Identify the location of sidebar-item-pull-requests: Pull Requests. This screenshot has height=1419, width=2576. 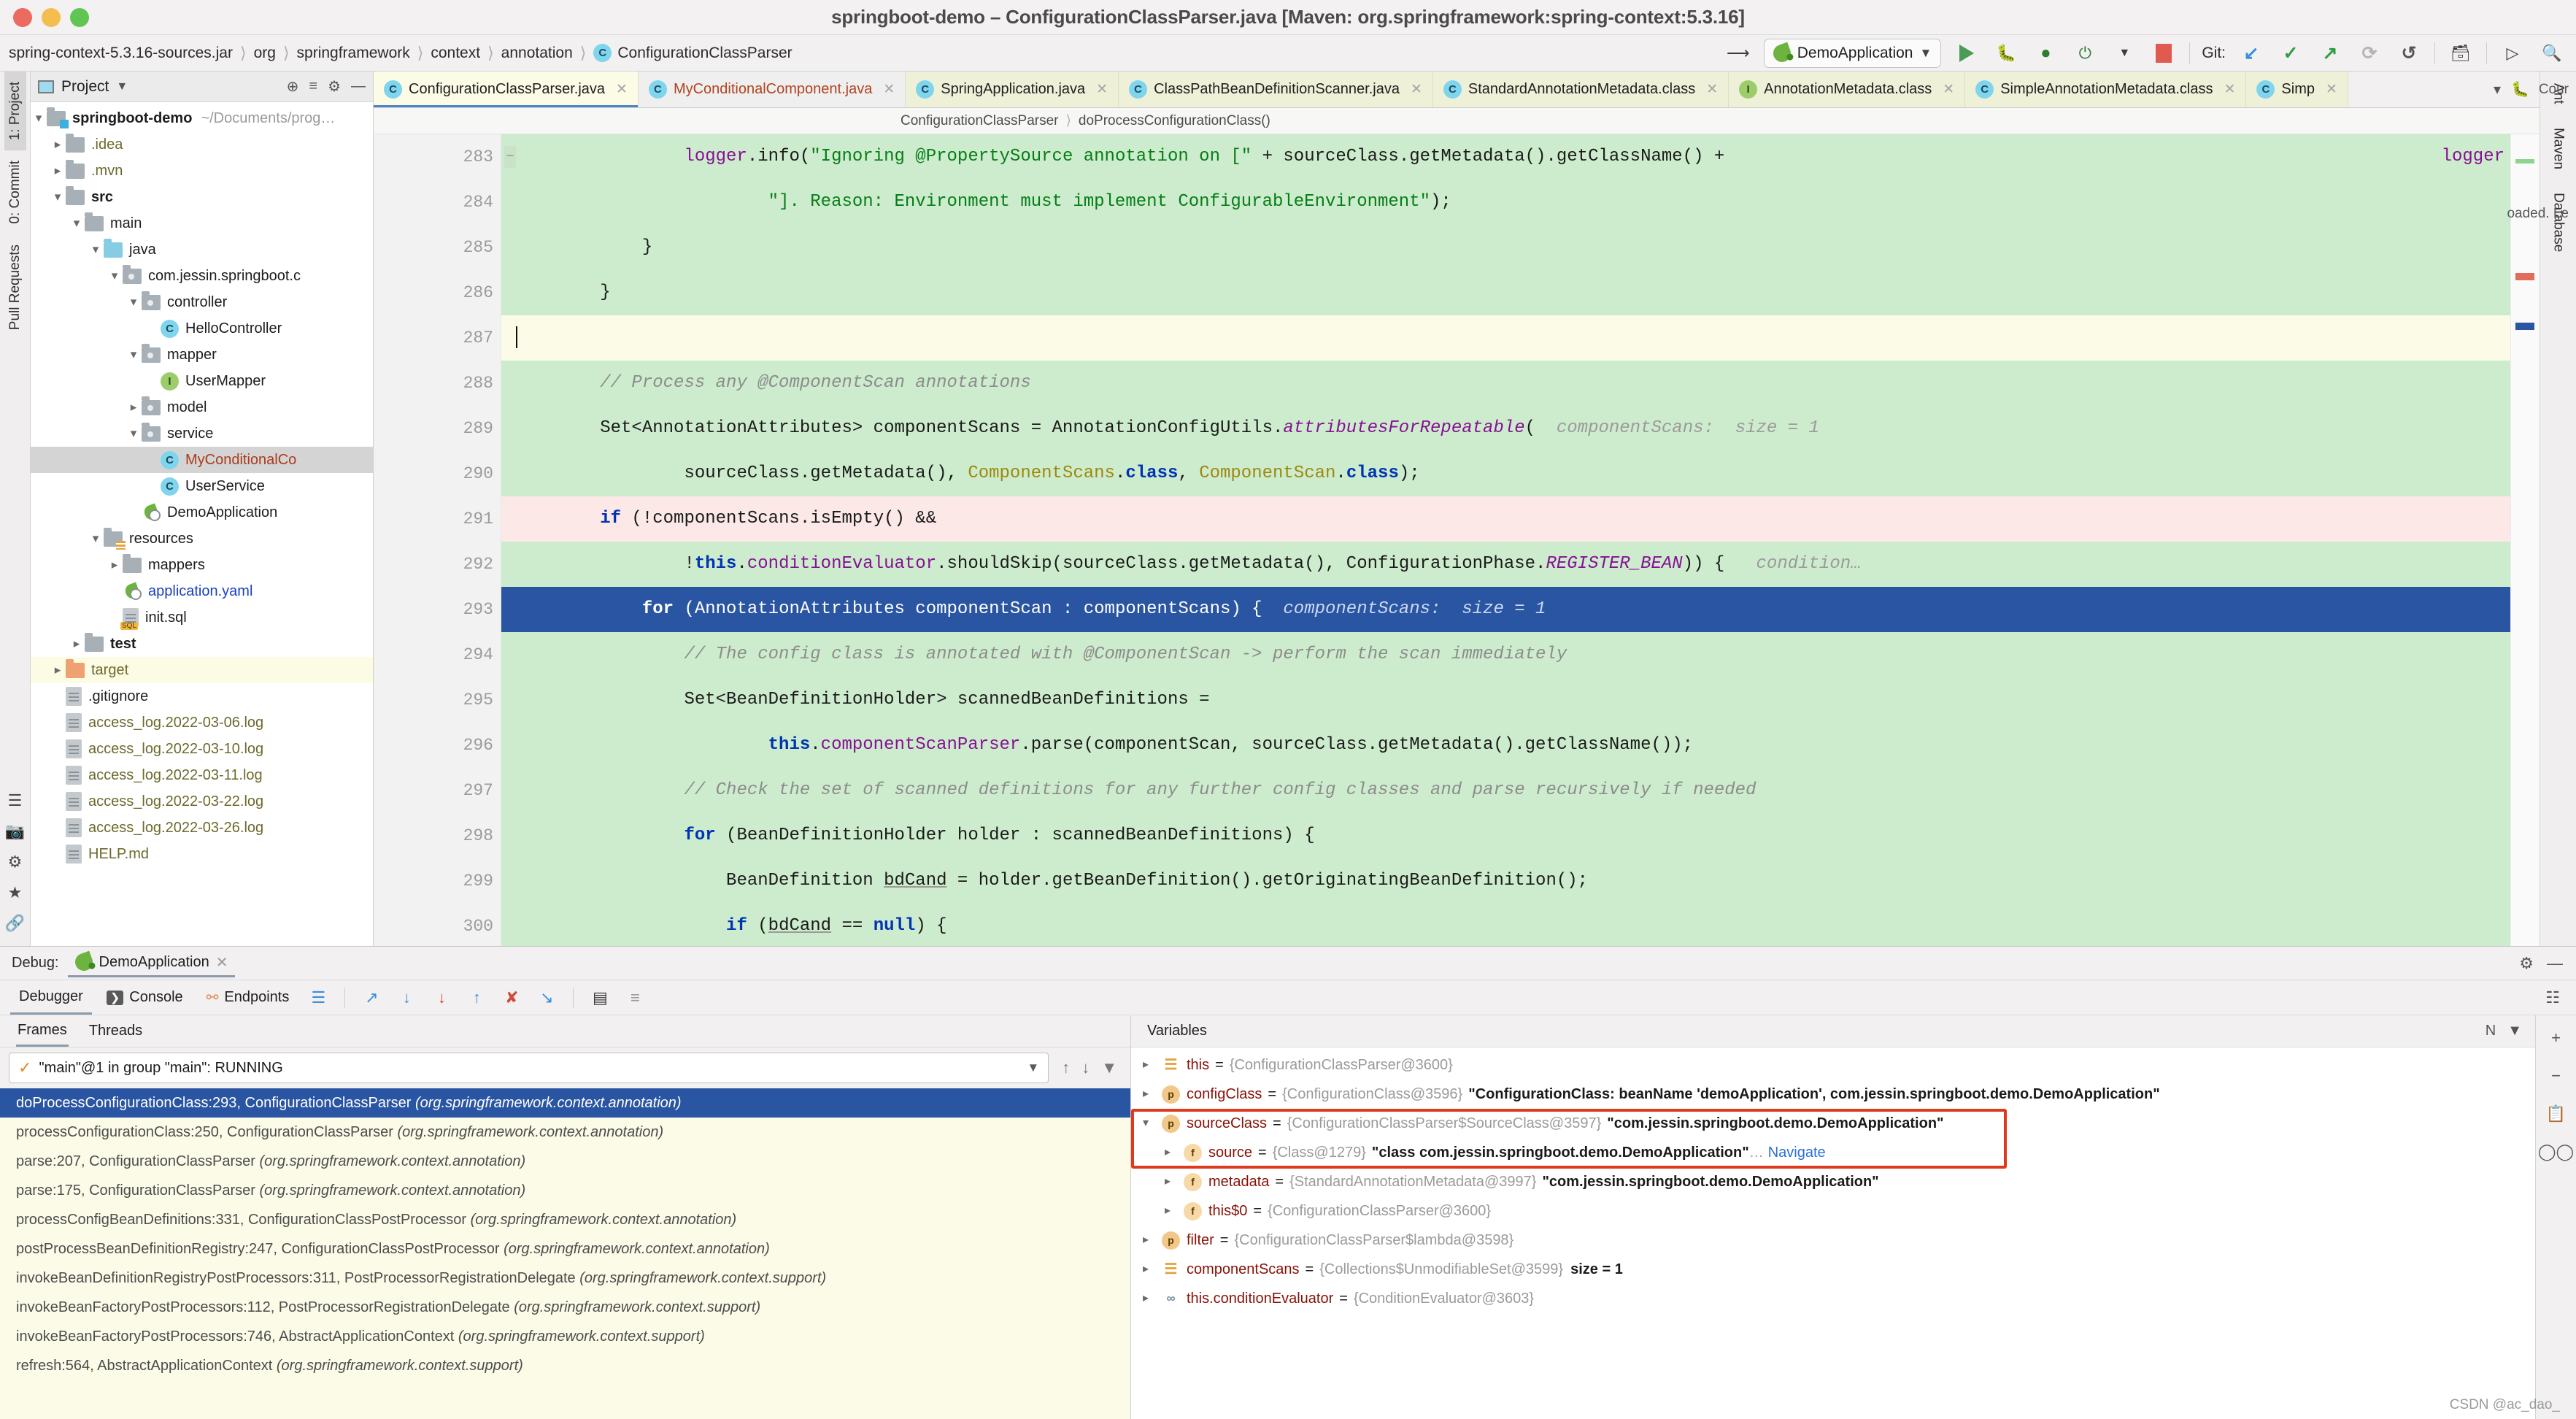
(15, 287).